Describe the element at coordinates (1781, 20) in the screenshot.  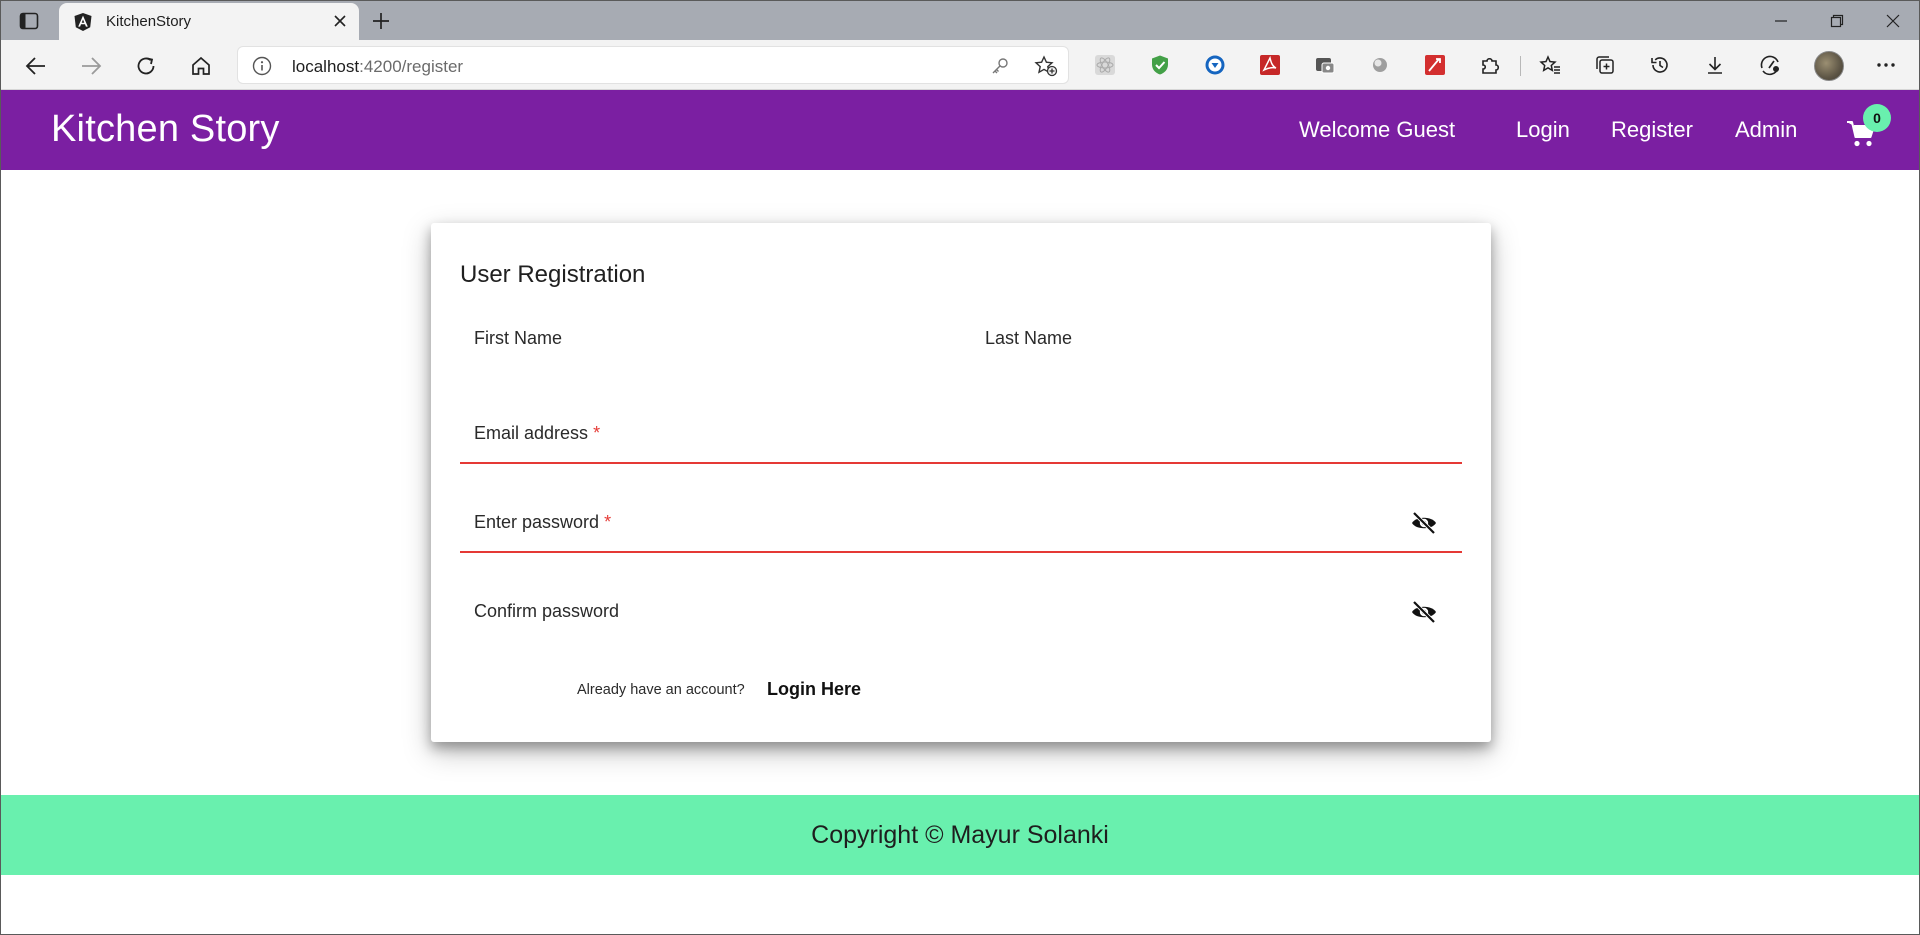
I see `minimize-icon` at that location.